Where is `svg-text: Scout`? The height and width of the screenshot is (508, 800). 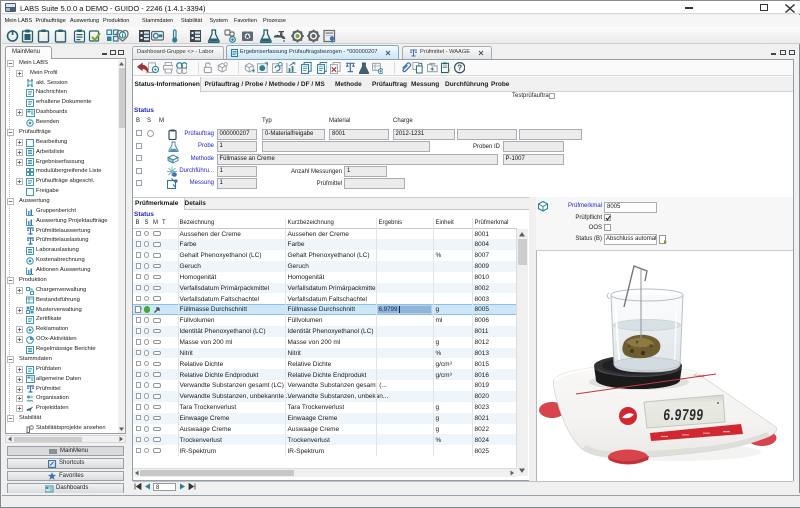 svg-text: Scout is located at coordinates (699, 375).